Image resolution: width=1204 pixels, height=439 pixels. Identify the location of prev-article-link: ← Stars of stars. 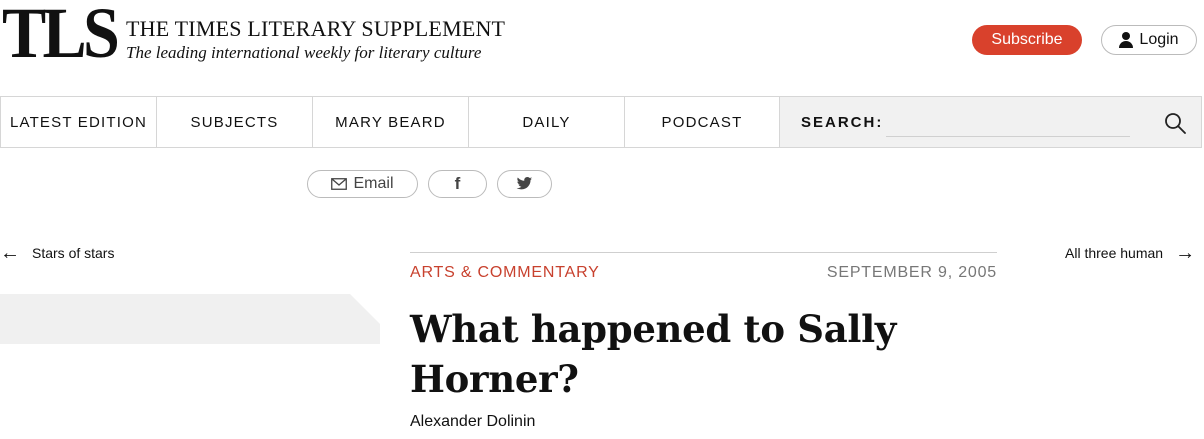
(57, 253).